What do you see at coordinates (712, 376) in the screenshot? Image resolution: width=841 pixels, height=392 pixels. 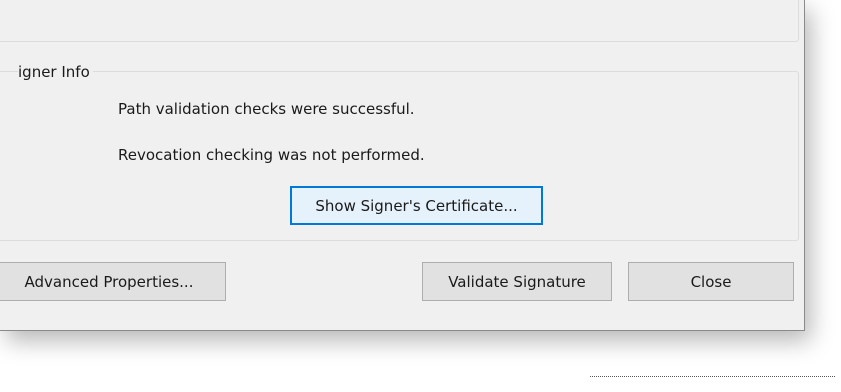 I see `dotted-rule` at bounding box center [712, 376].